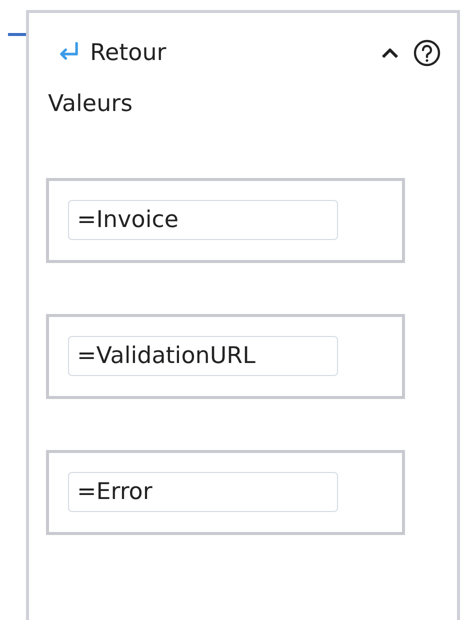 Image resolution: width=467 pixels, height=620 pixels. I want to click on value-field: =ValidationURL, so click(203, 356).